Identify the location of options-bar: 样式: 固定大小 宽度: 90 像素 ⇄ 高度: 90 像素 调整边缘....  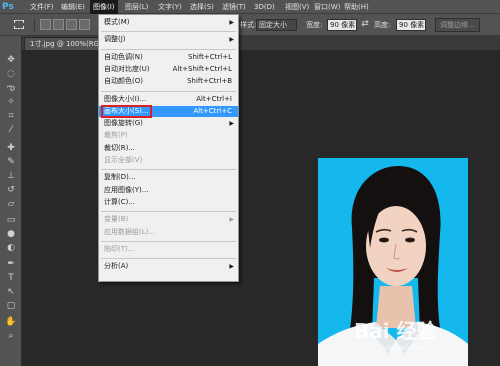
(250, 25).